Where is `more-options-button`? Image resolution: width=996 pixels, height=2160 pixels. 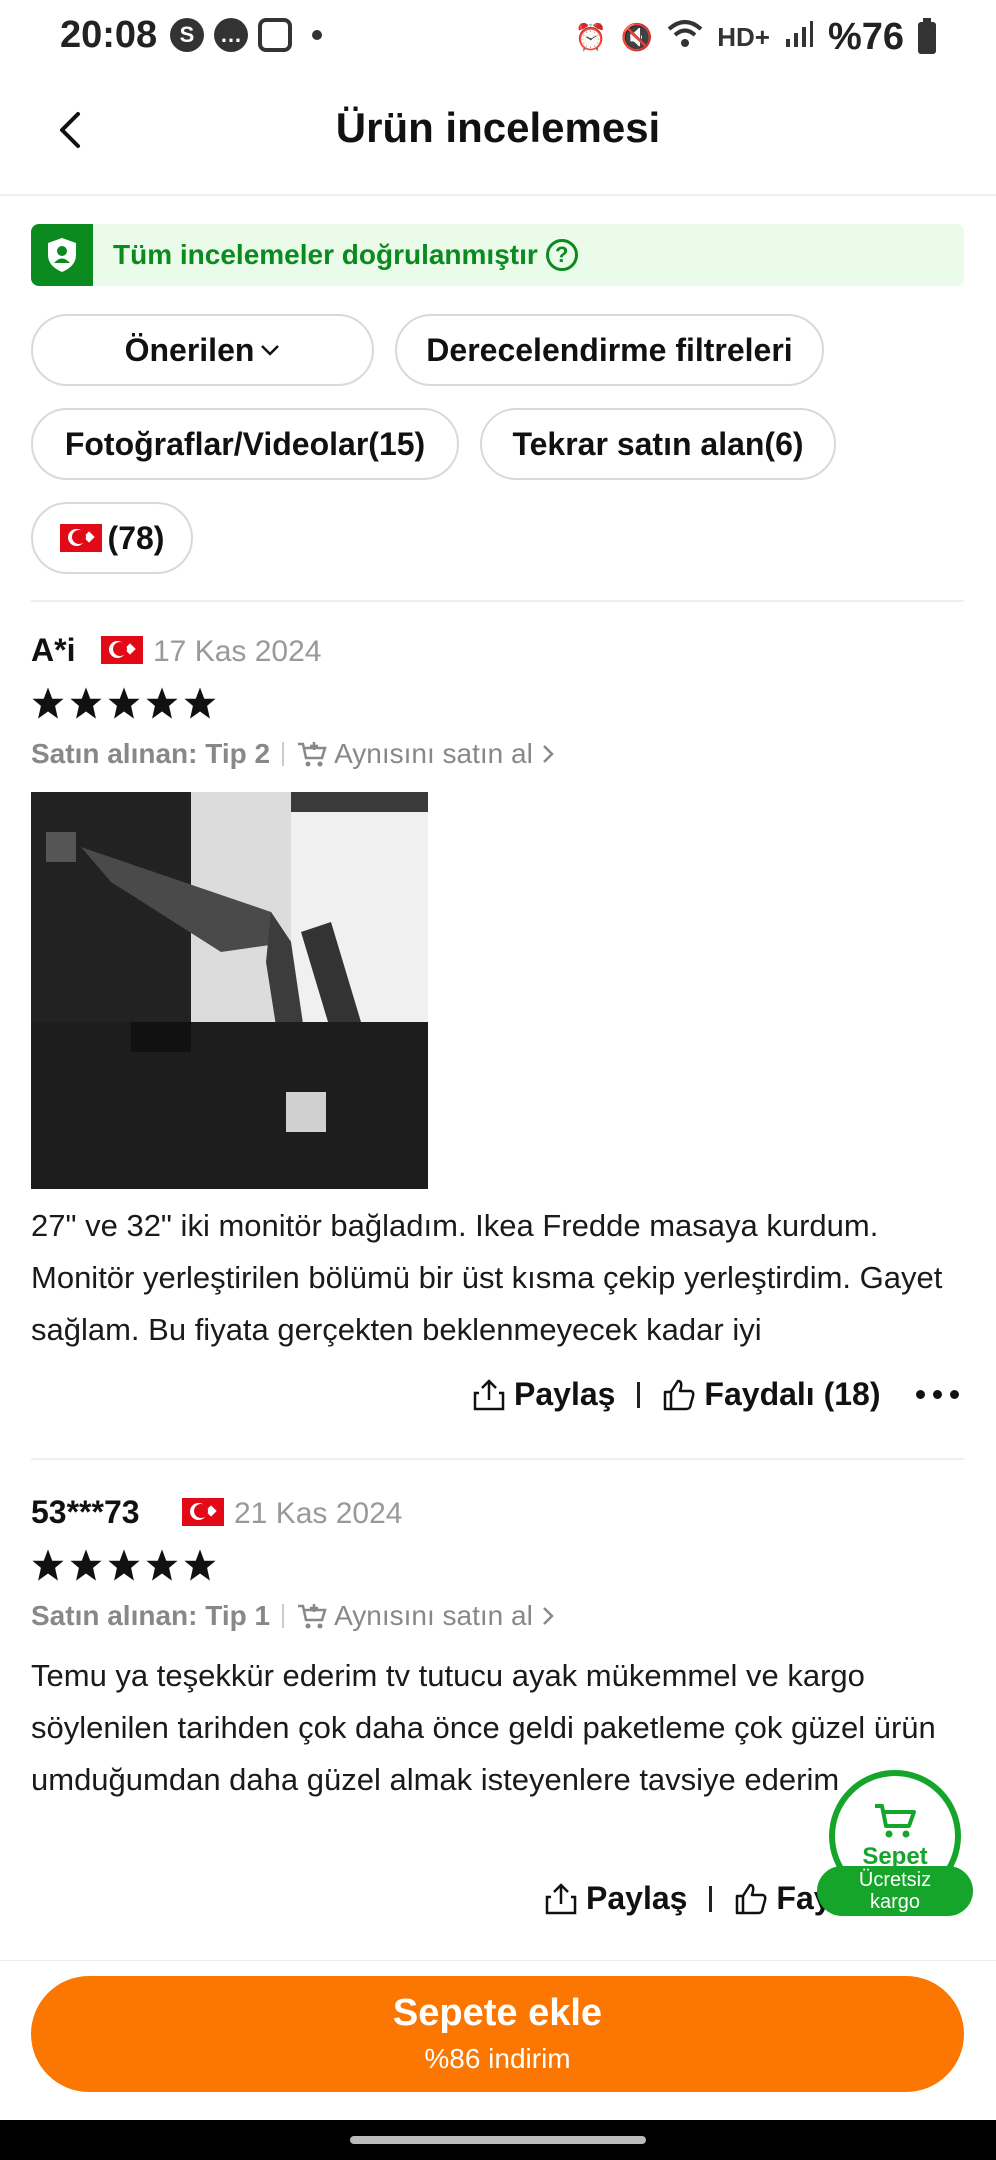
more-options-button is located at coordinates (938, 1394).